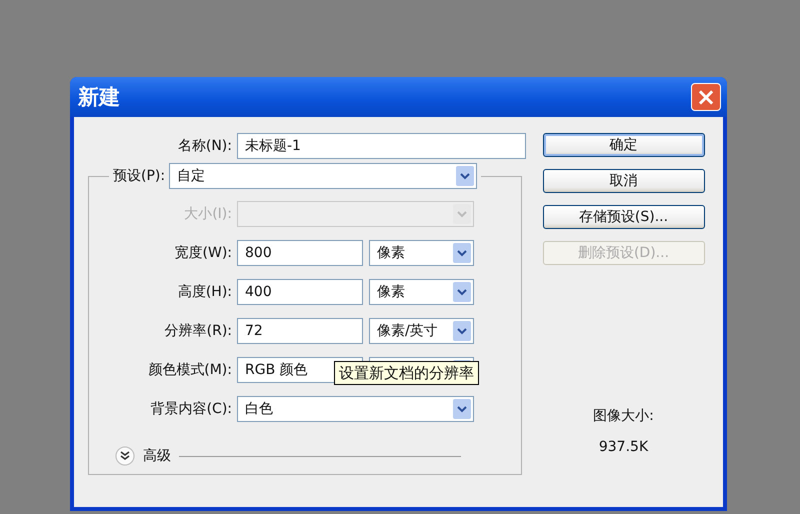  What do you see at coordinates (204, 292) in the screenshot?
I see `field-label: 高度(H):` at bounding box center [204, 292].